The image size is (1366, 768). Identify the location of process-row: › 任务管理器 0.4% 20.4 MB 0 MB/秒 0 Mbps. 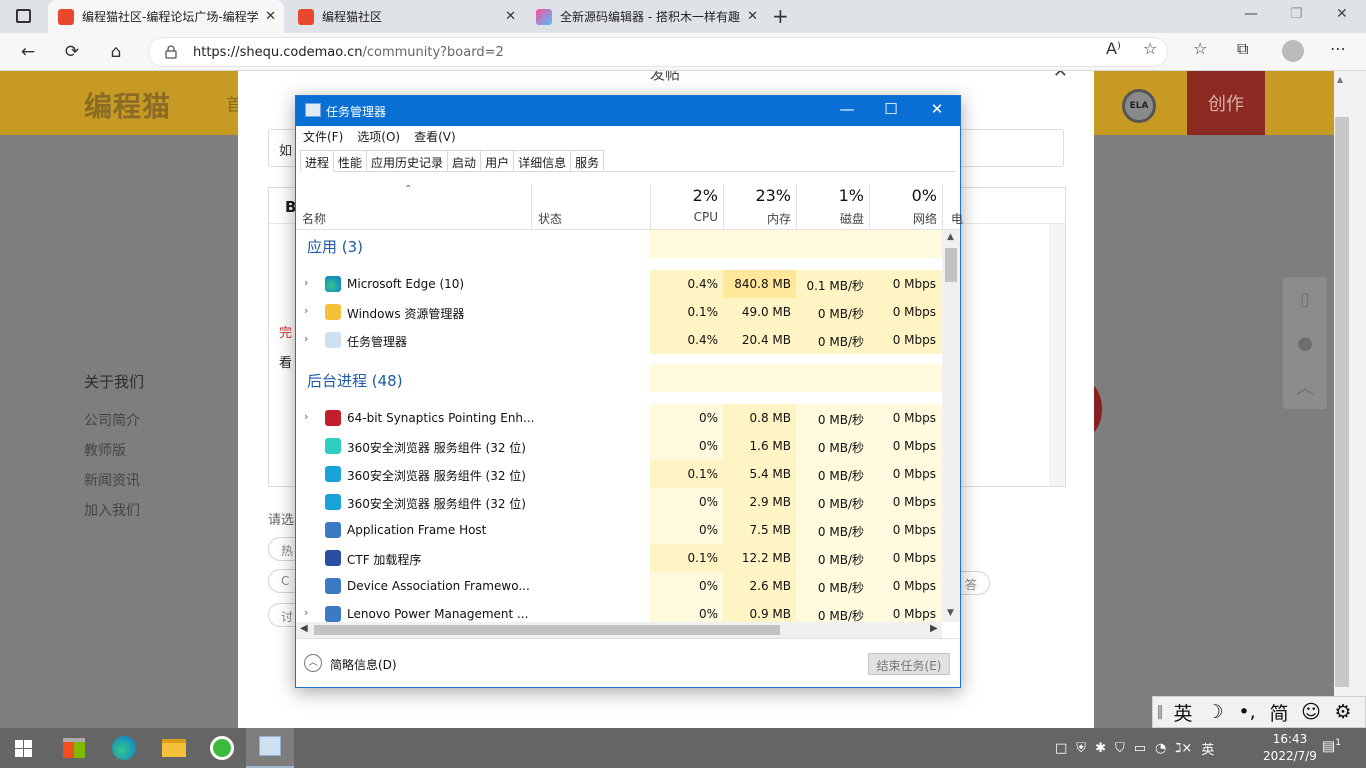
(619, 340).